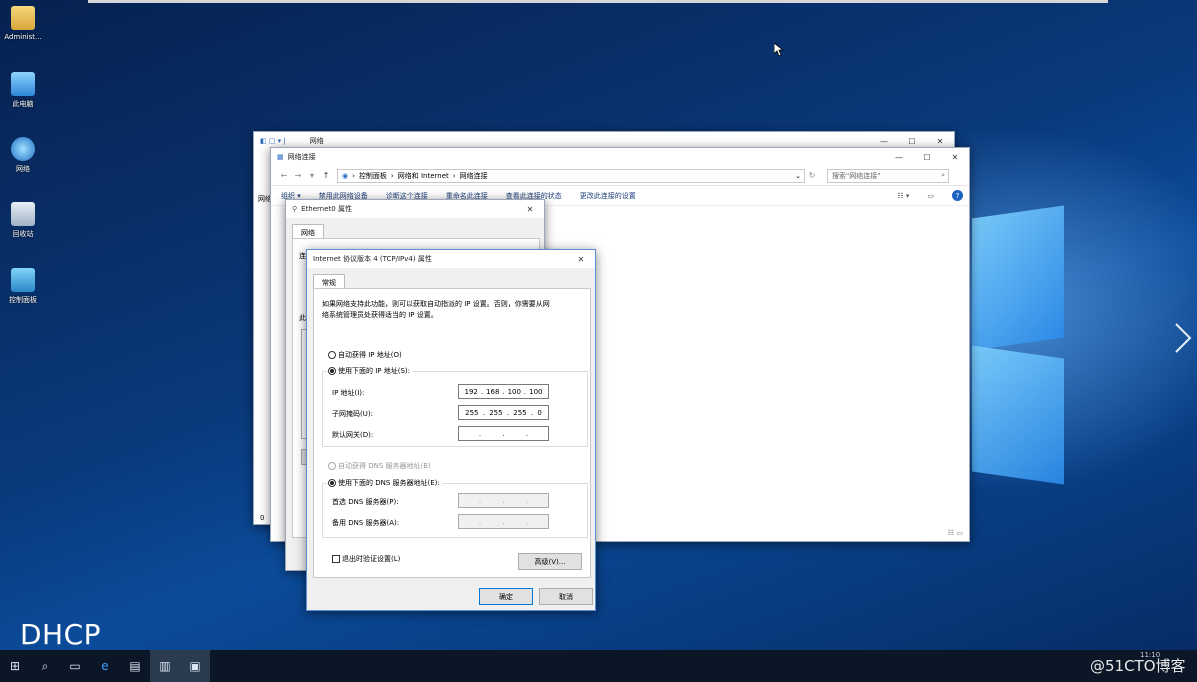 This screenshot has width=1197, height=682. I want to click on video-caption: DHCP, so click(61, 634).